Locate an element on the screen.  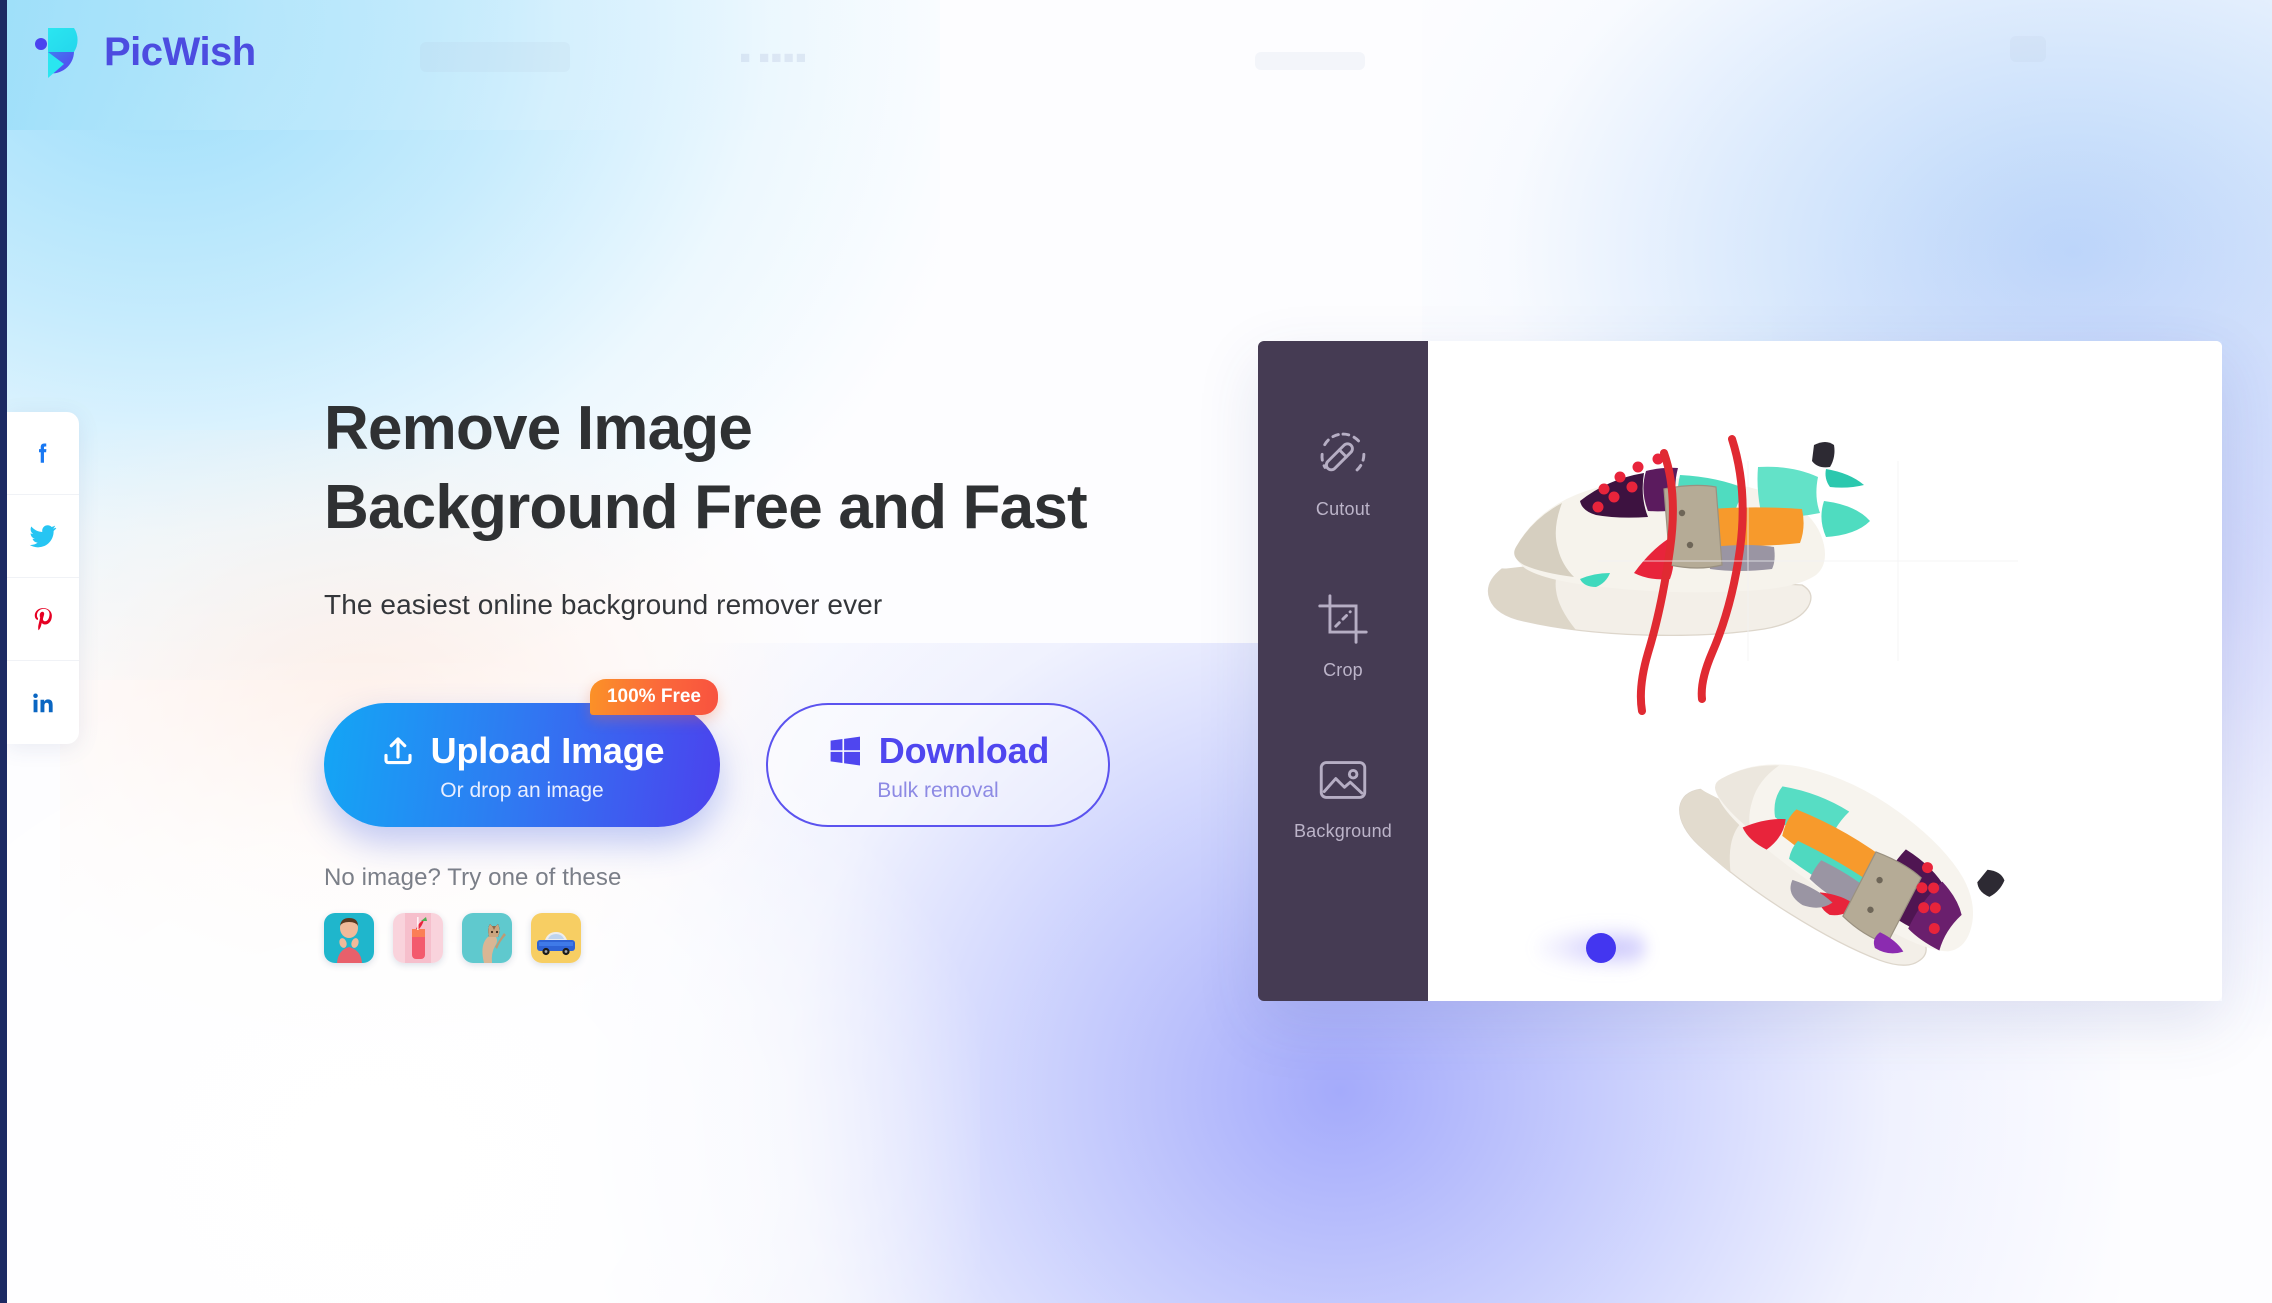
crop-icon is located at coordinates (1343, 619).